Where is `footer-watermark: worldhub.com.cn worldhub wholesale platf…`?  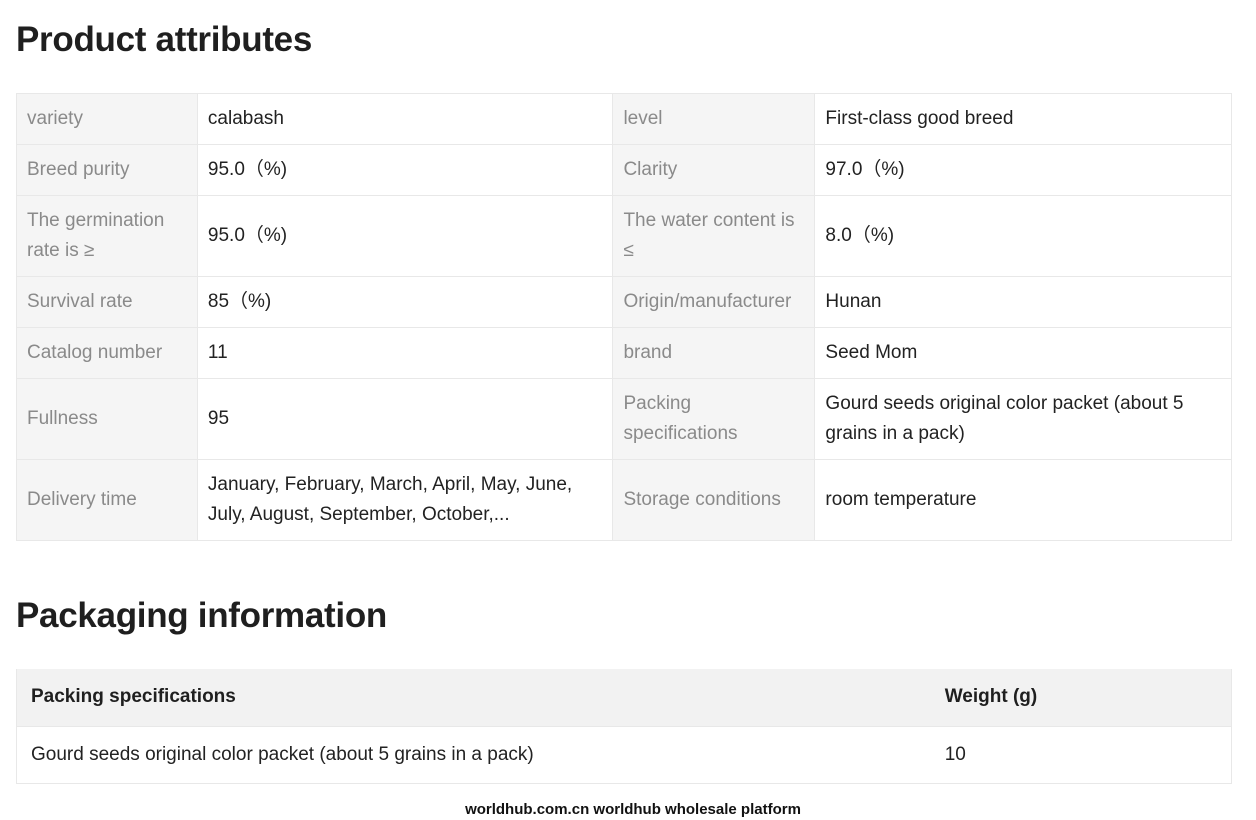 footer-watermark: worldhub.com.cn worldhub wholesale platf… is located at coordinates (633, 809).